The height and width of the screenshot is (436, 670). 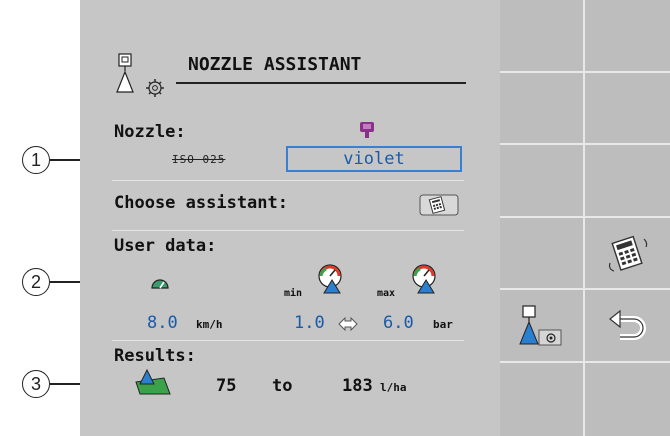 What do you see at coordinates (160, 282) in the screenshot?
I see `speedometer-icon` at bounding box center [160, 282].